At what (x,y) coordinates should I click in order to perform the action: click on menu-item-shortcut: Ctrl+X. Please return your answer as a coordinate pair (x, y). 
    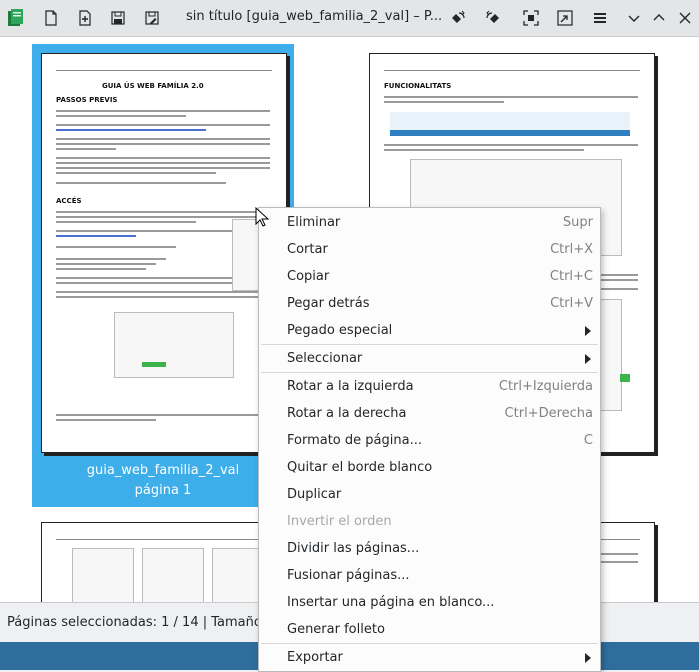
    Looking at the image, I should click on (571, 249).